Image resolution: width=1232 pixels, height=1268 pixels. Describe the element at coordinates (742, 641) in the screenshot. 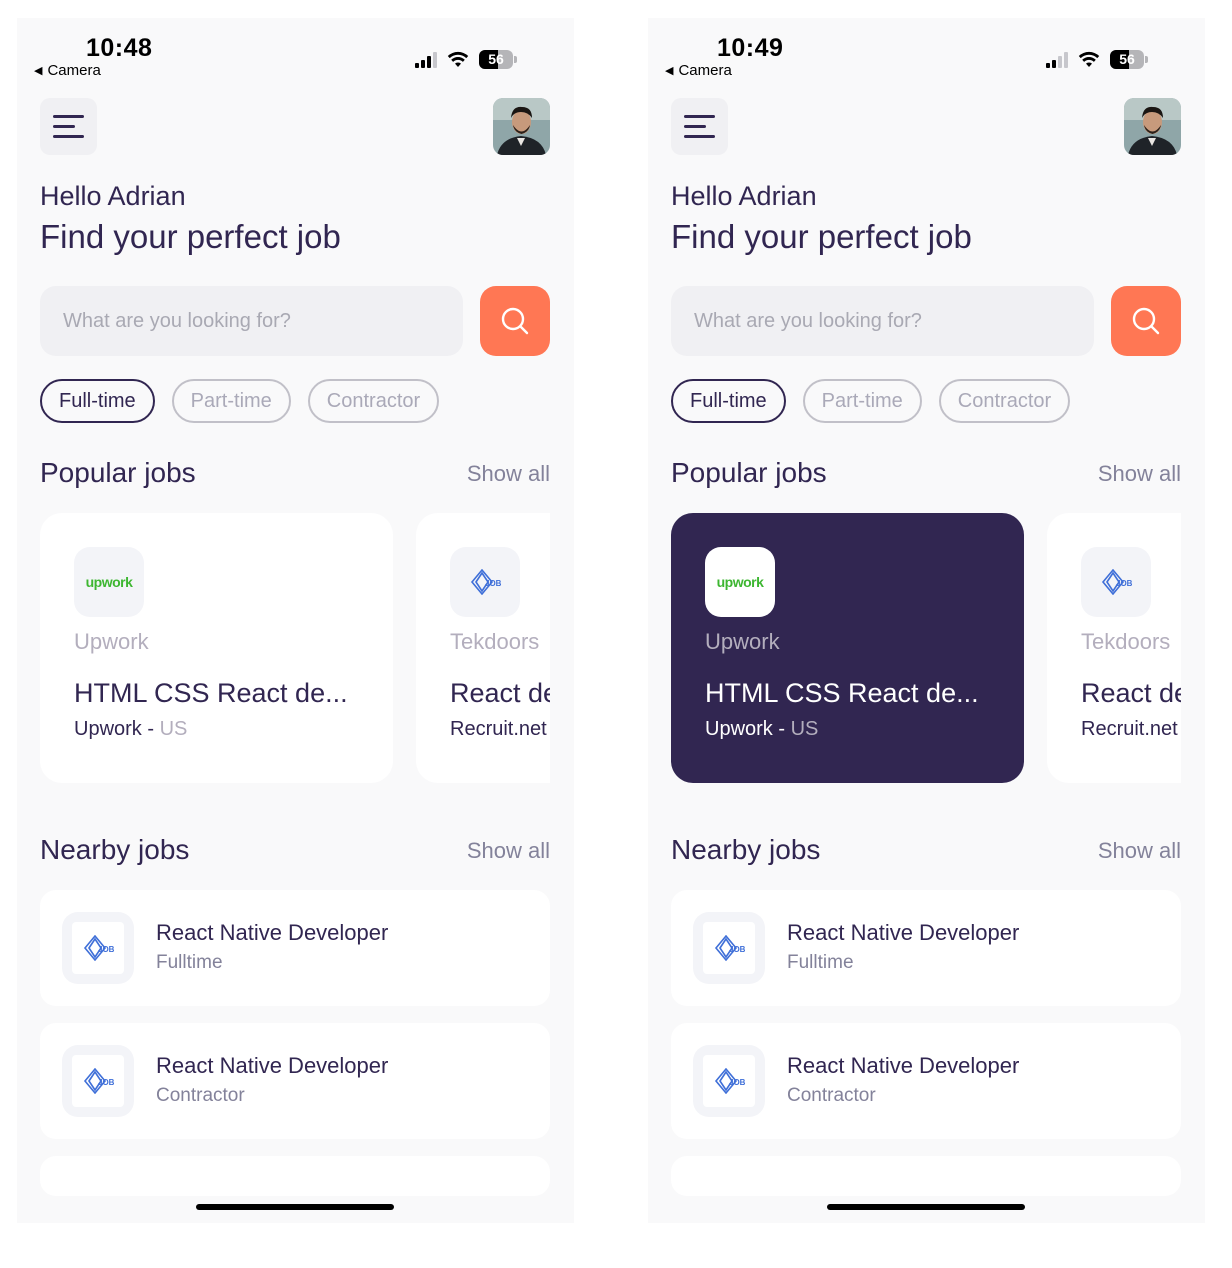

I see `company-name: Upwork` at that location.